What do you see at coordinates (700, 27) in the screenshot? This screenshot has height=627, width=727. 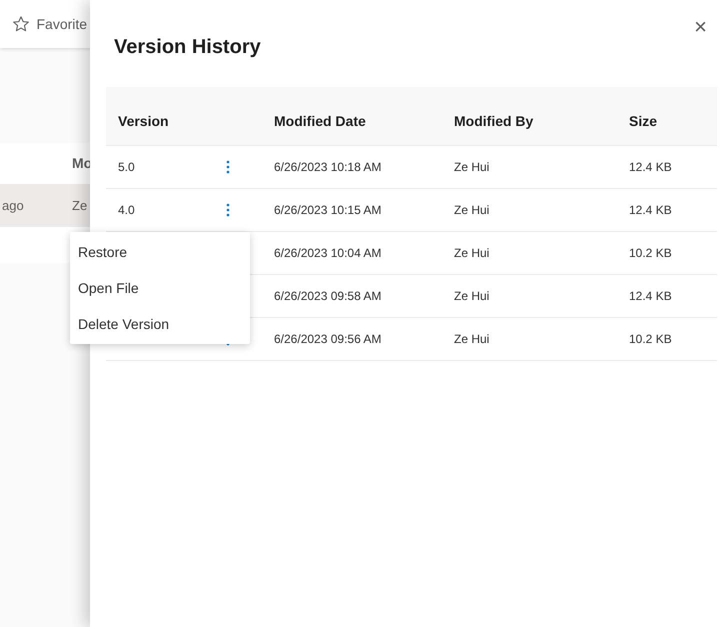 I see `close-button: ×` at bounding box center [700, 27].